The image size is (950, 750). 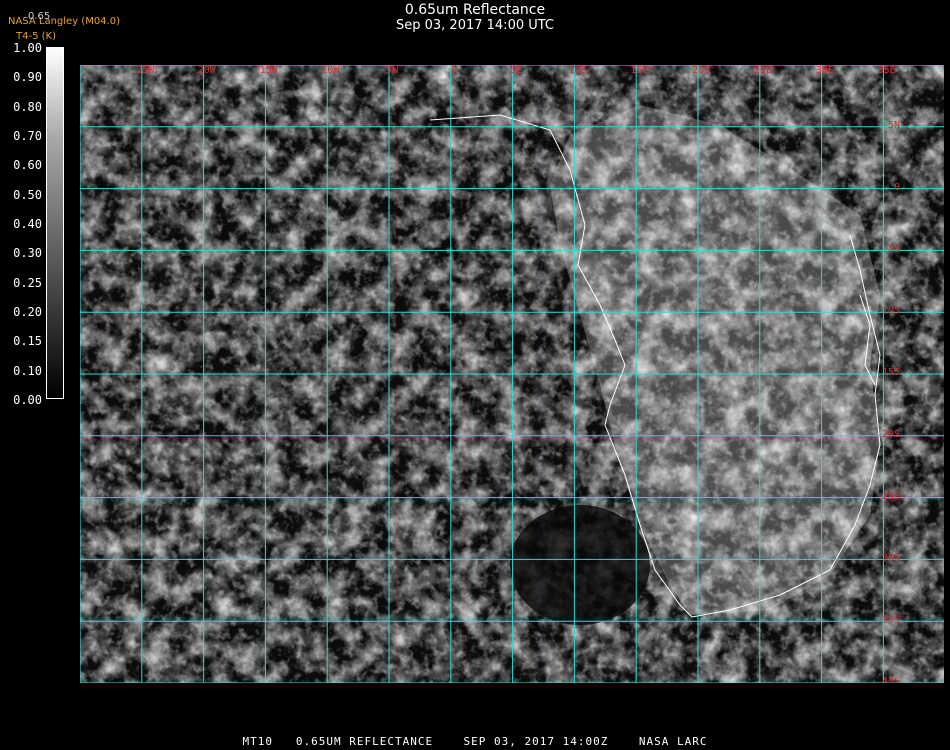 What do you see at coordinates (639, 70) in the screenshot?
I see `longitude-label: 15E` at bounding box center [639, 70].